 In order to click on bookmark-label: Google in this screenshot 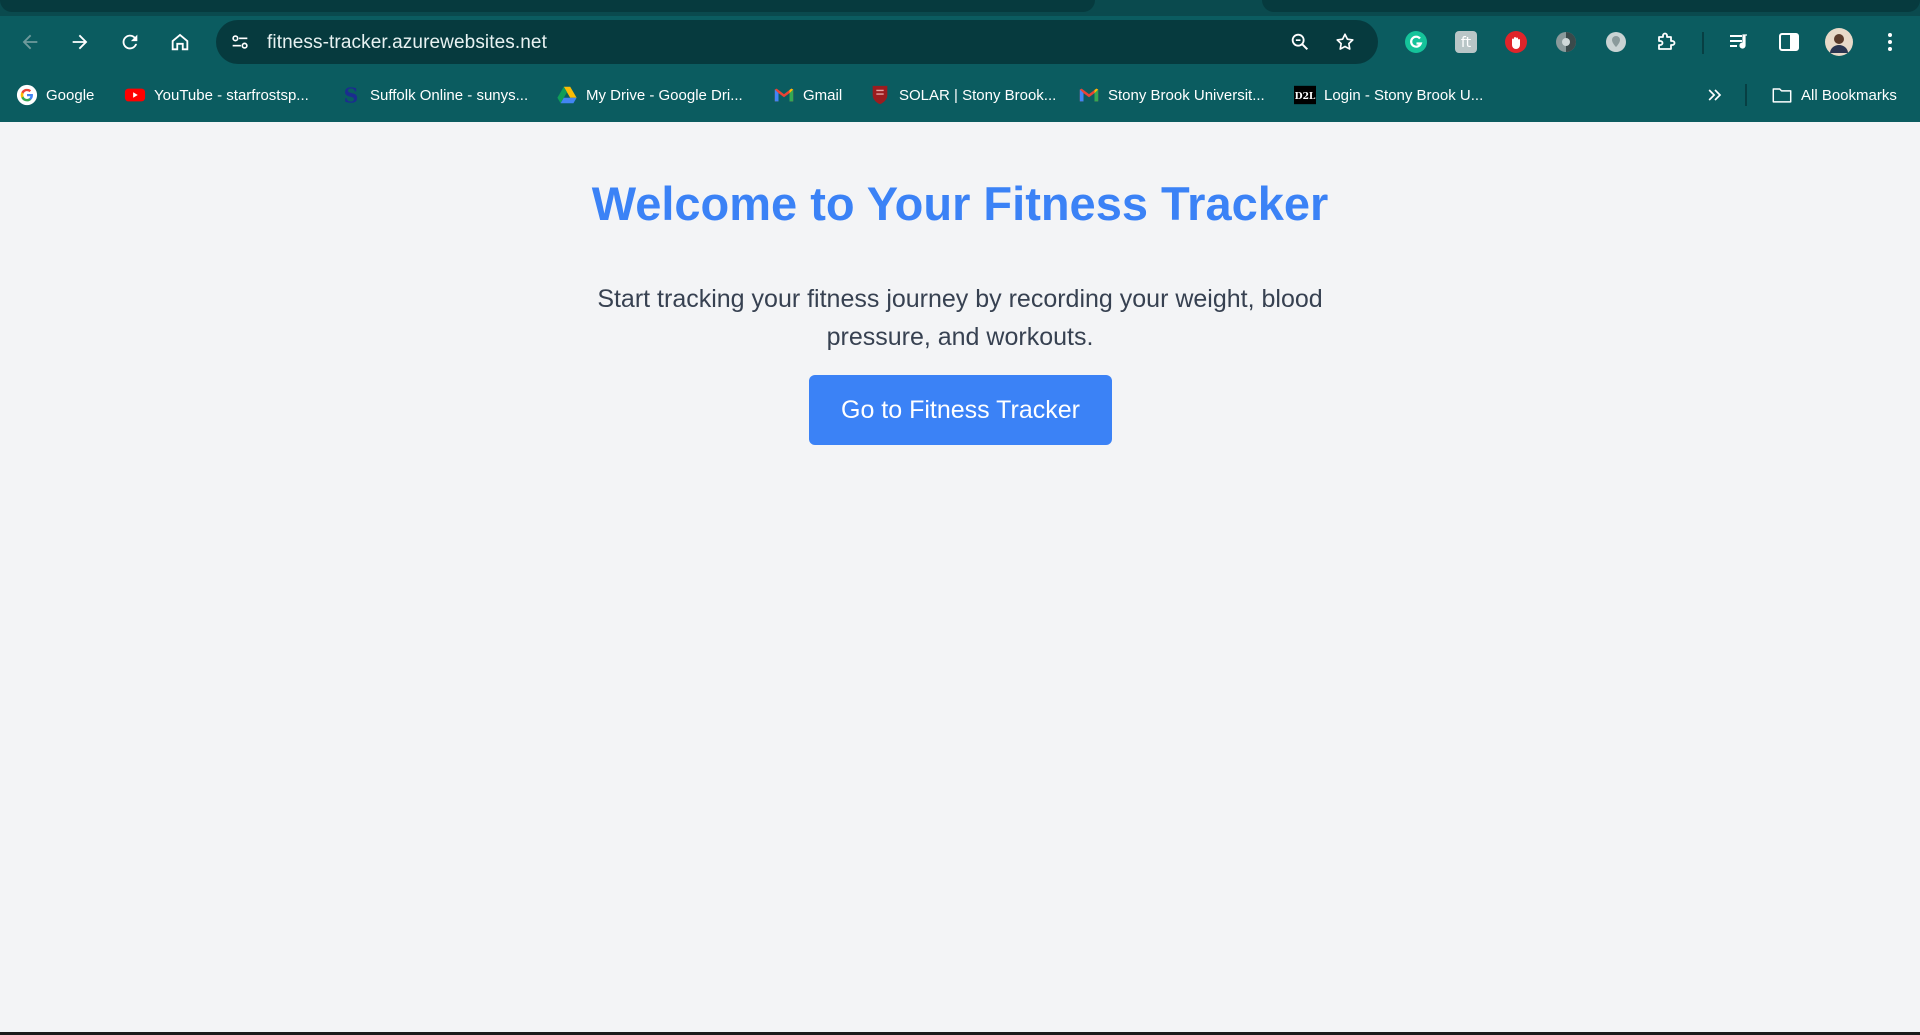, I will do `click(70, 95)`.